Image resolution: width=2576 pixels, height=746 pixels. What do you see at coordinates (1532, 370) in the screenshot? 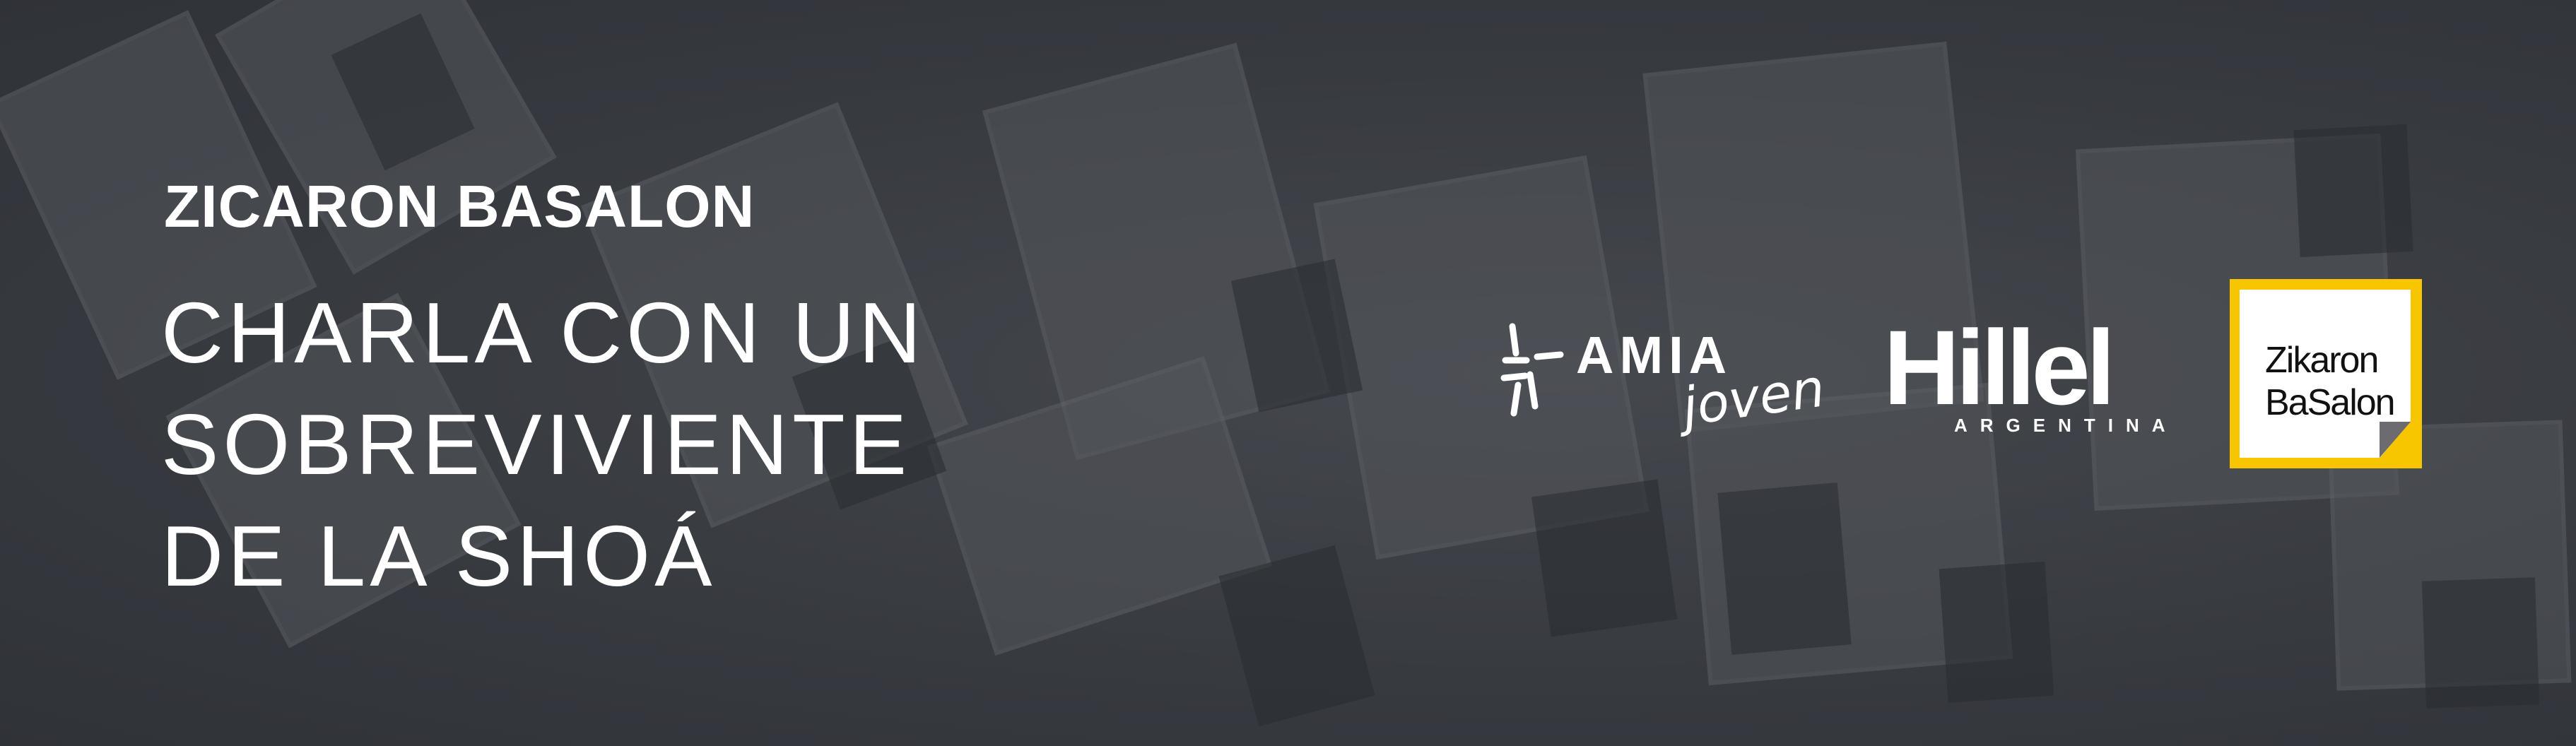
I see `sunburst-icon` at bounding box center [1532, 370].